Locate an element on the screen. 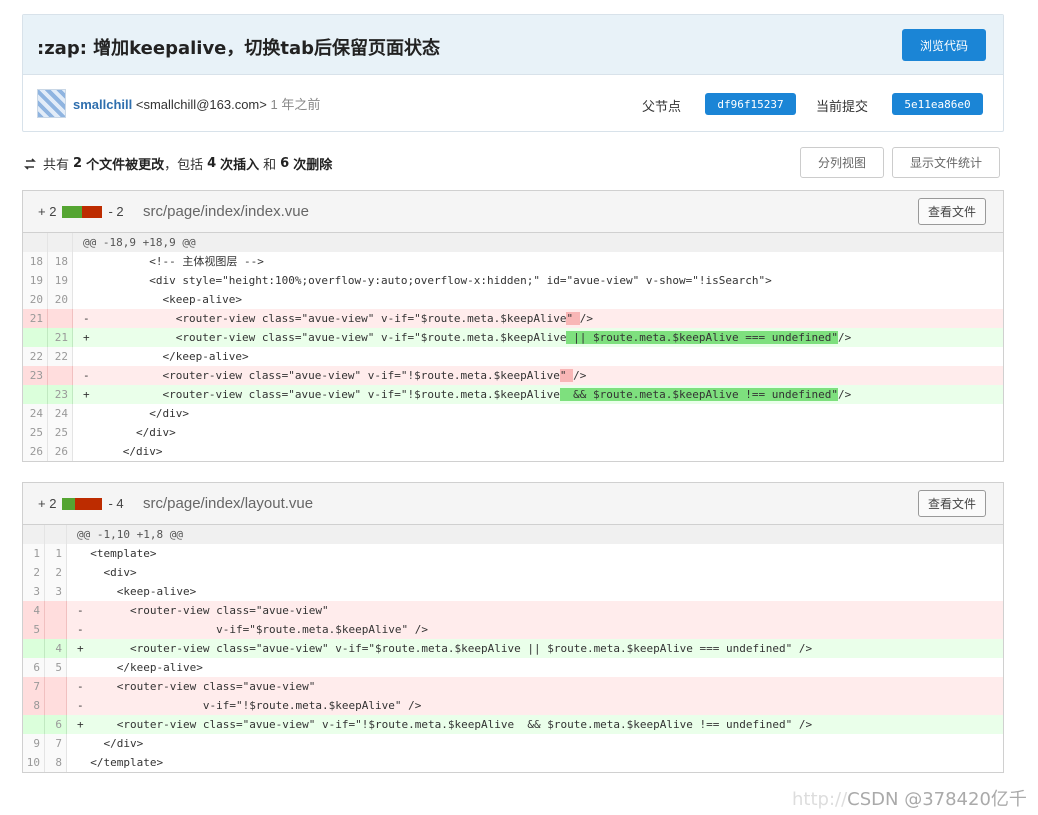 The width and height of the screenshot is (1038, 815). old-line-number: 21 is located at coordinates (35, 318).